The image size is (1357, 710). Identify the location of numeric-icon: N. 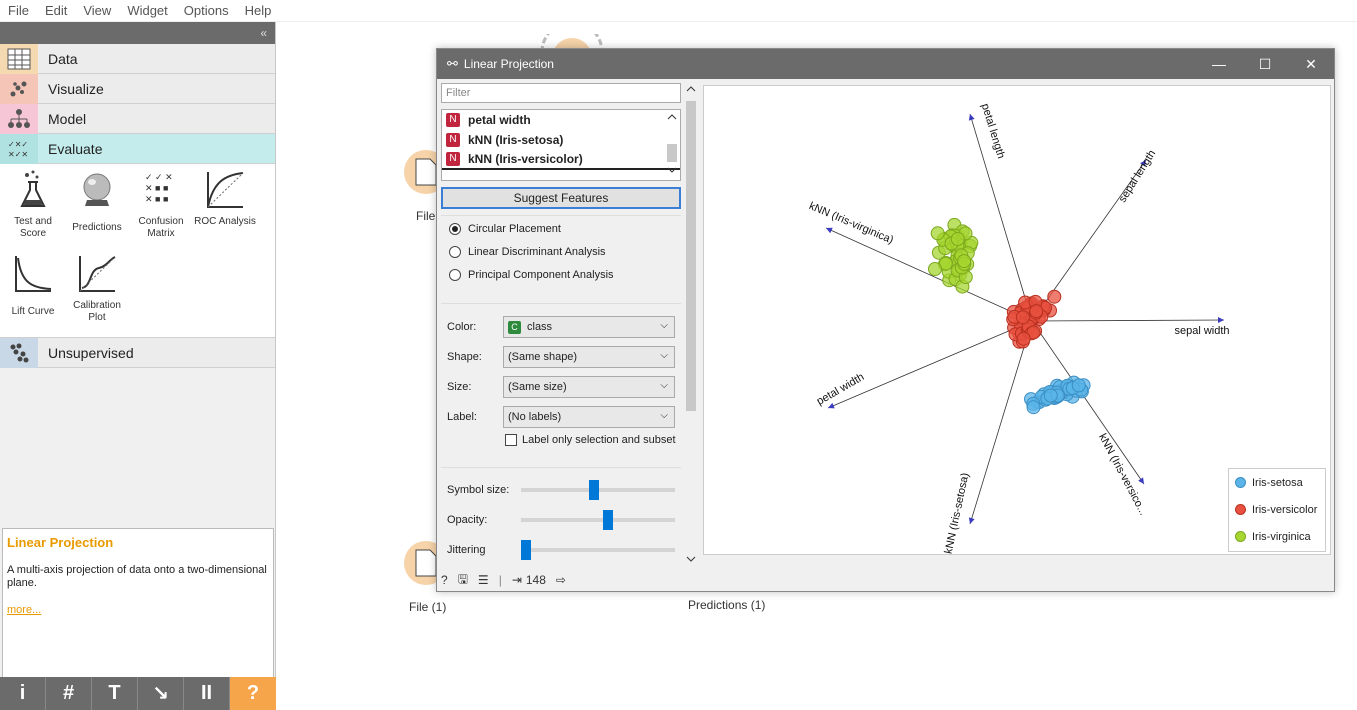
(453, 140).